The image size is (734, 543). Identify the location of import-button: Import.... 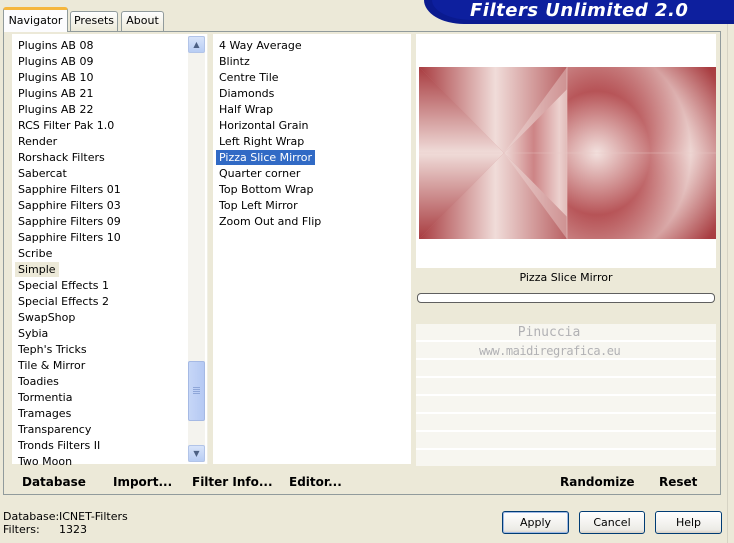
(142, 482).